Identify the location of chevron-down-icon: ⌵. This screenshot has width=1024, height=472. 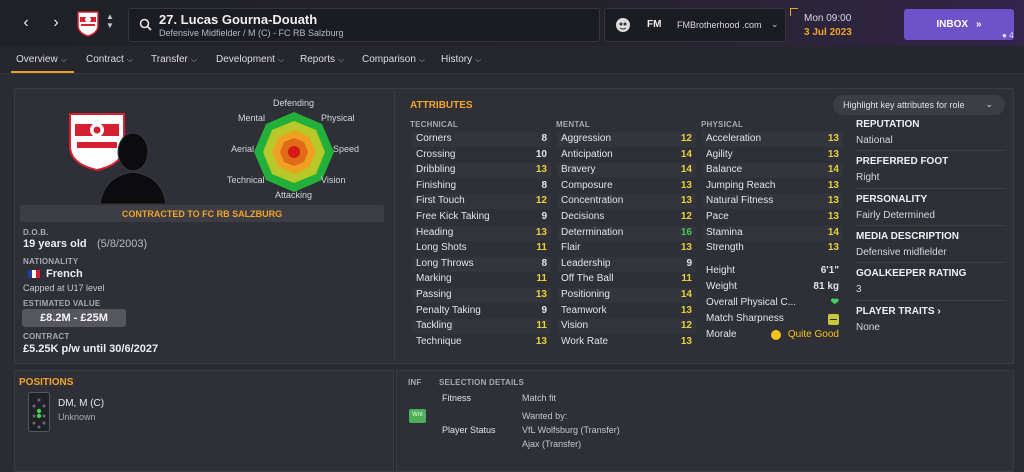
(63, 59).